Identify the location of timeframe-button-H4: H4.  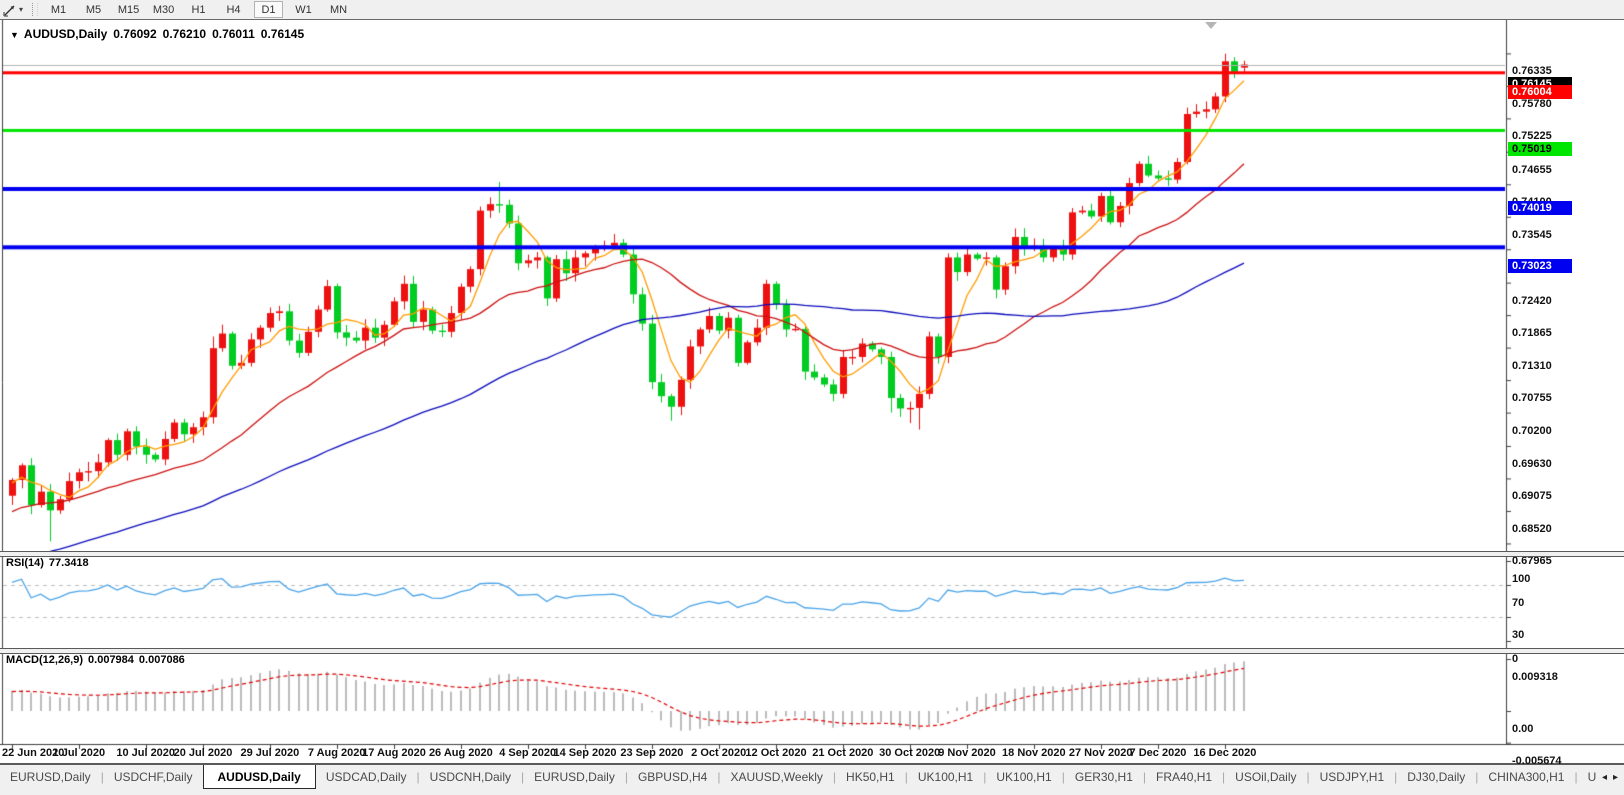
(233, 9).